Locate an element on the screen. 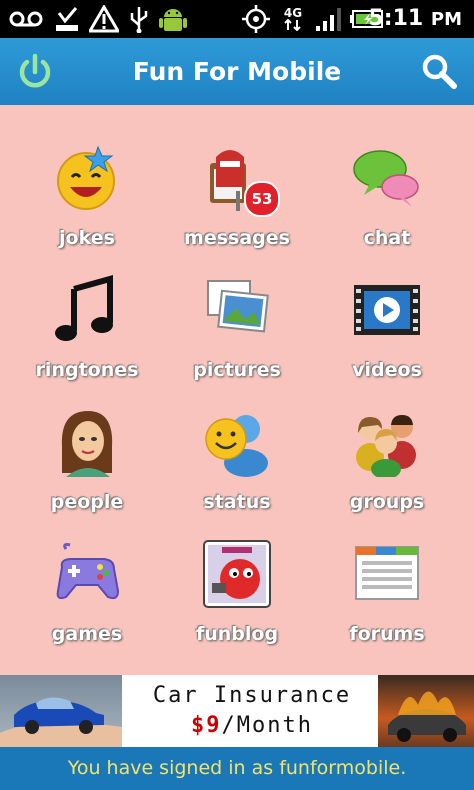 The width and height of the screenshot is (474, 790). grid-item-forums: forums is located at coordinates (387, 577).